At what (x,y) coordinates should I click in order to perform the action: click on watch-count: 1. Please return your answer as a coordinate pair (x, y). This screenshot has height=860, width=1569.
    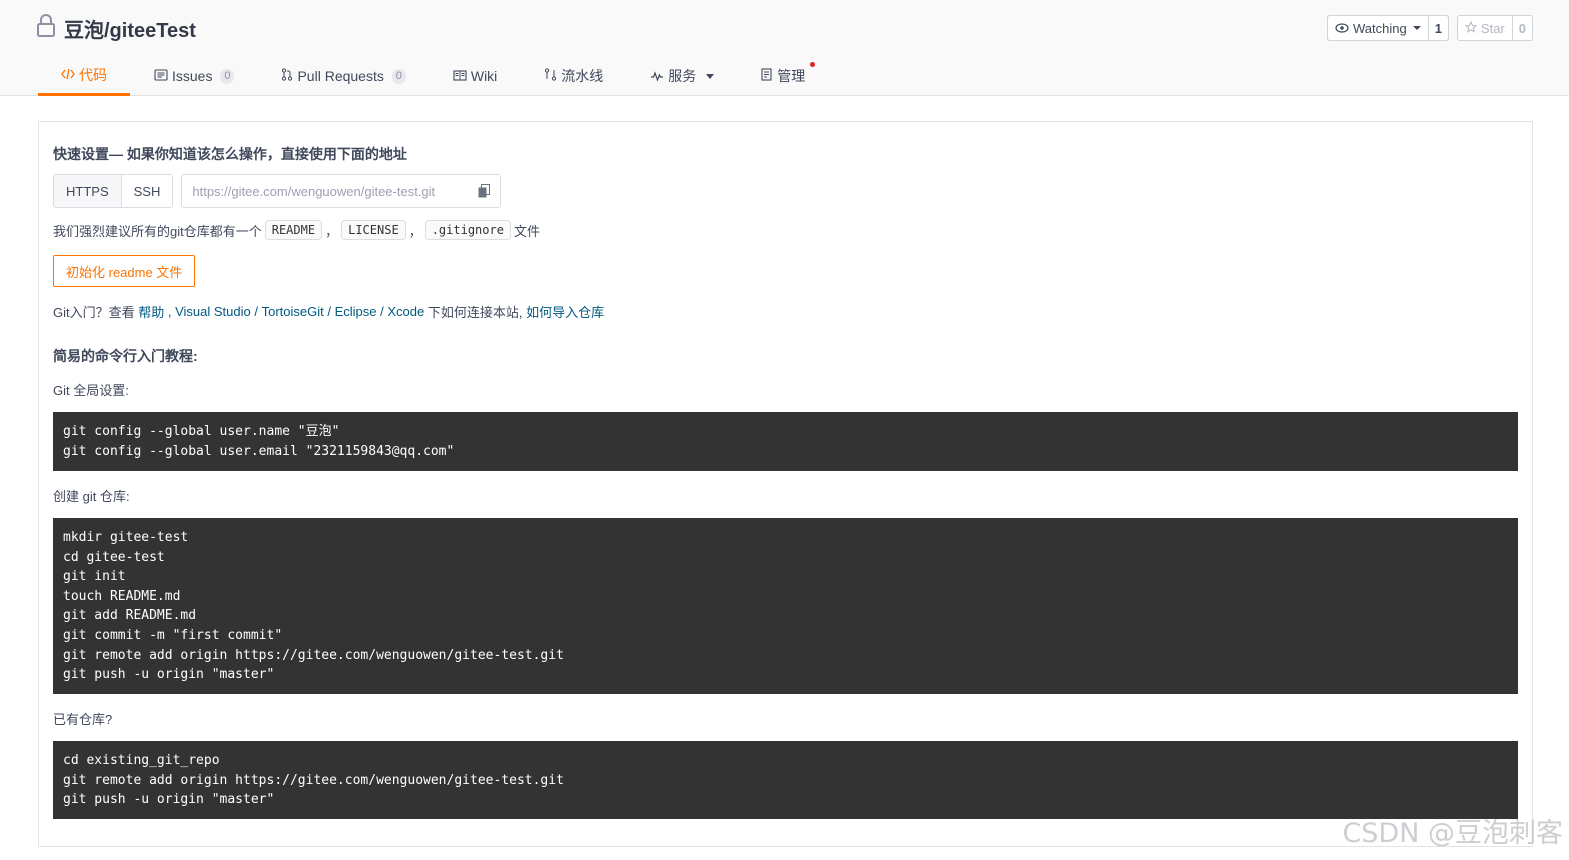
    Looking at the image, I should click on (1438, 28).